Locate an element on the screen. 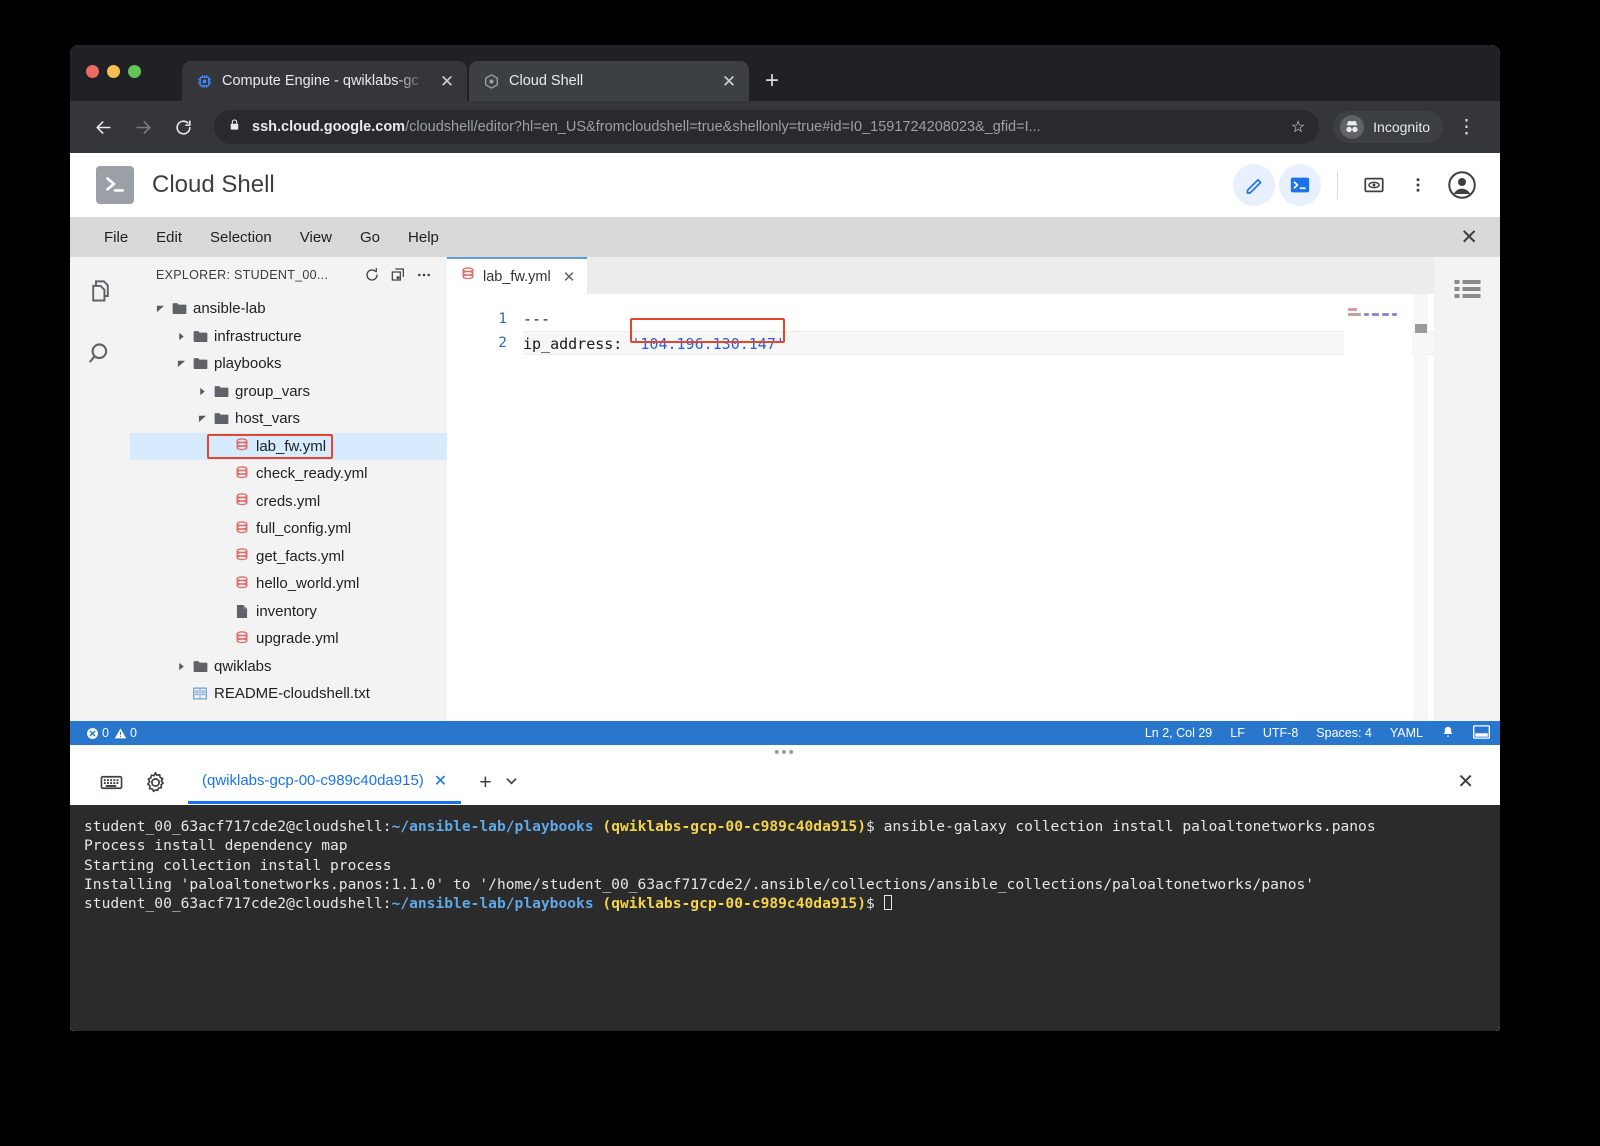  browser-tab-compute-engine: Compute Engine - qwiklabs-gc ✕ is located at coordinates (324, 81).